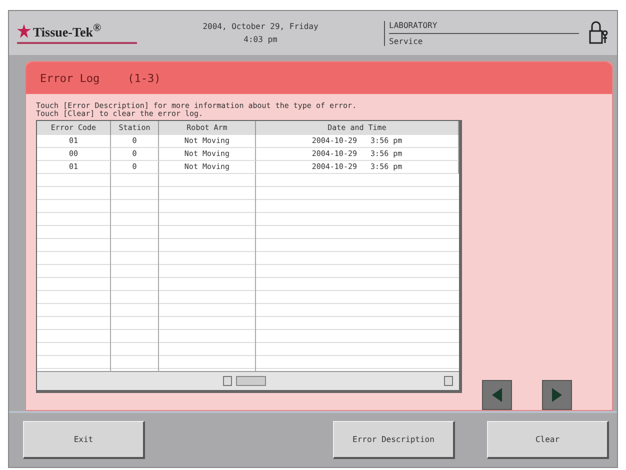  What do you see at coordinates (24, 31) in the screenshot?
I see `star-logo-icon` at bounding box center [24, 31].